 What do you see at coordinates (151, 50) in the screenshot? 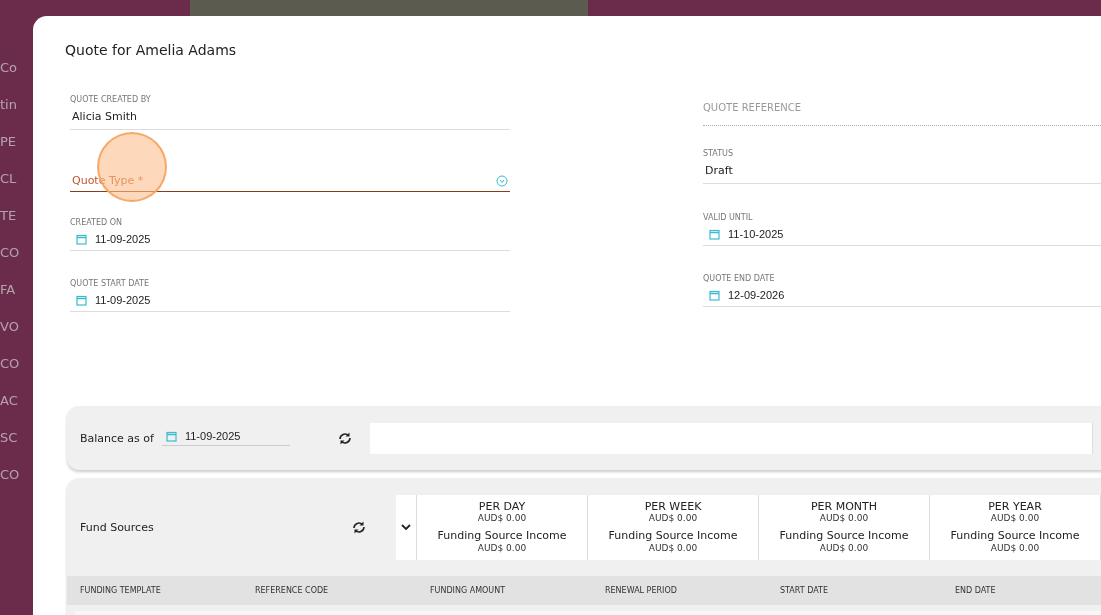
I see `dialog-title: Quote for Amelia Adams` at bounding box center [151, 50].